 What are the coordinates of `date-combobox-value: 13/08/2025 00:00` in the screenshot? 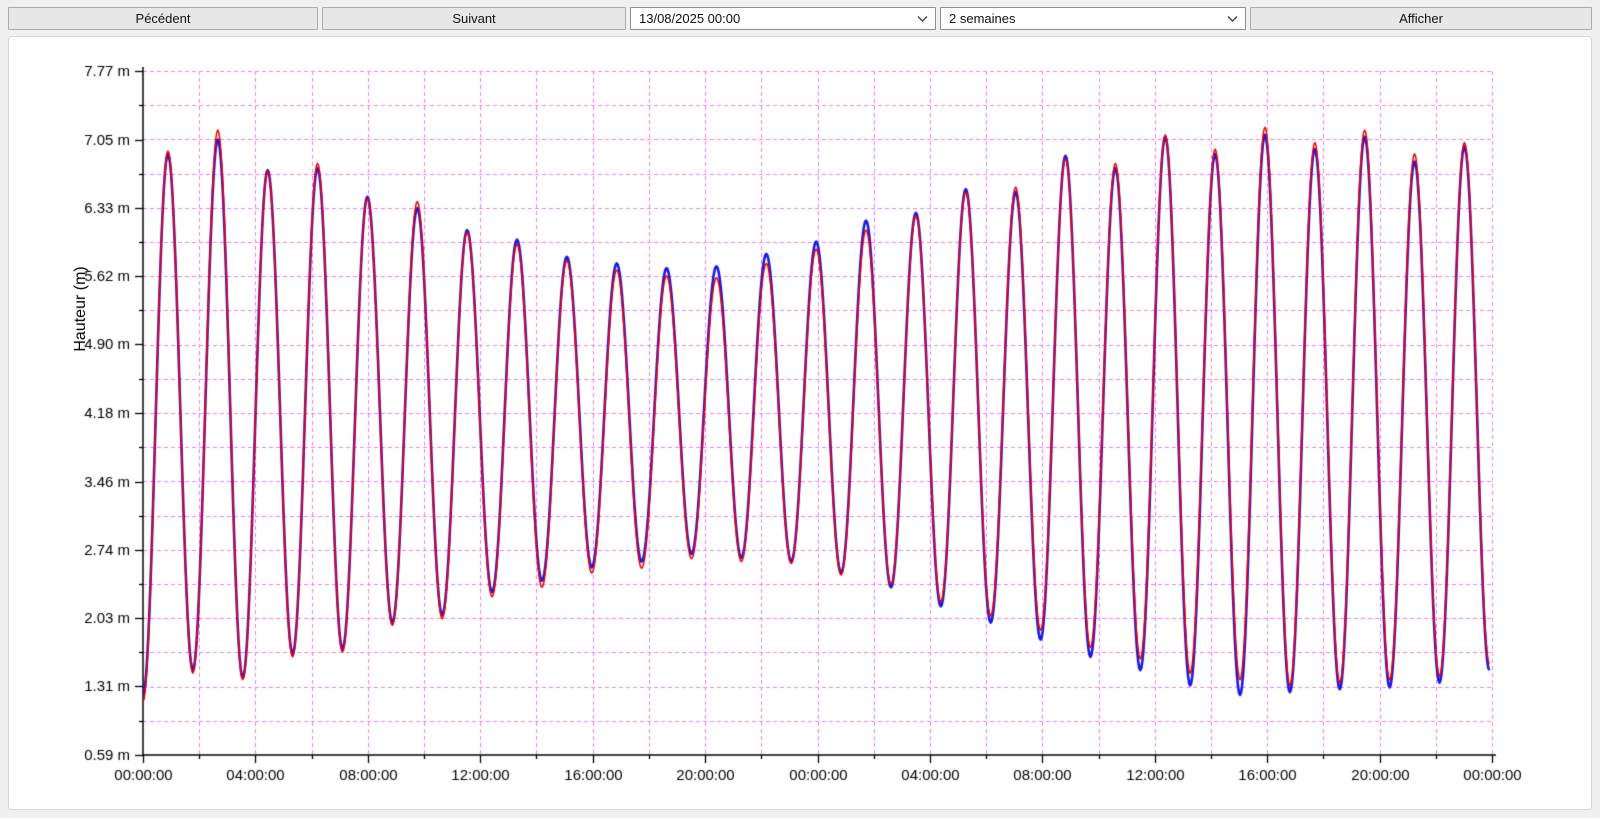 It's located at (690, 18).